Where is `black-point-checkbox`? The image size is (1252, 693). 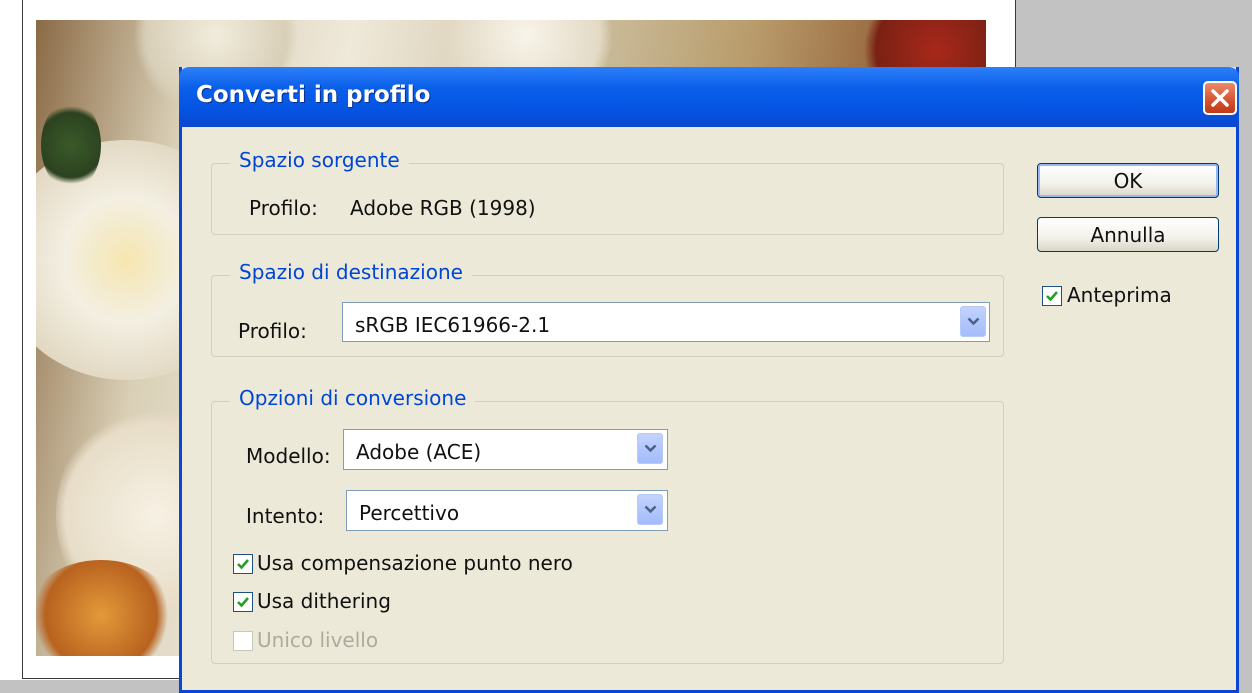
black-point-checkbox is located at coordinates (243, 564).